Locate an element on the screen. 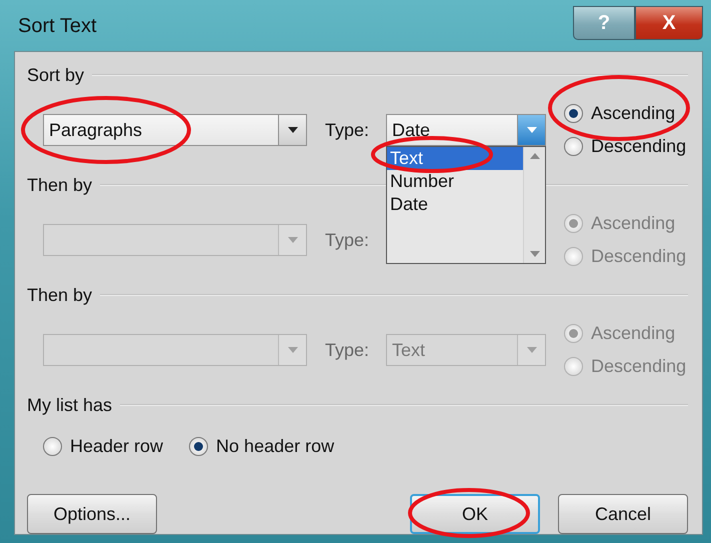 Image resolution: width=711 pixels, height=543 pixels. scroll-up-icon is located at coordinates (535, 156).